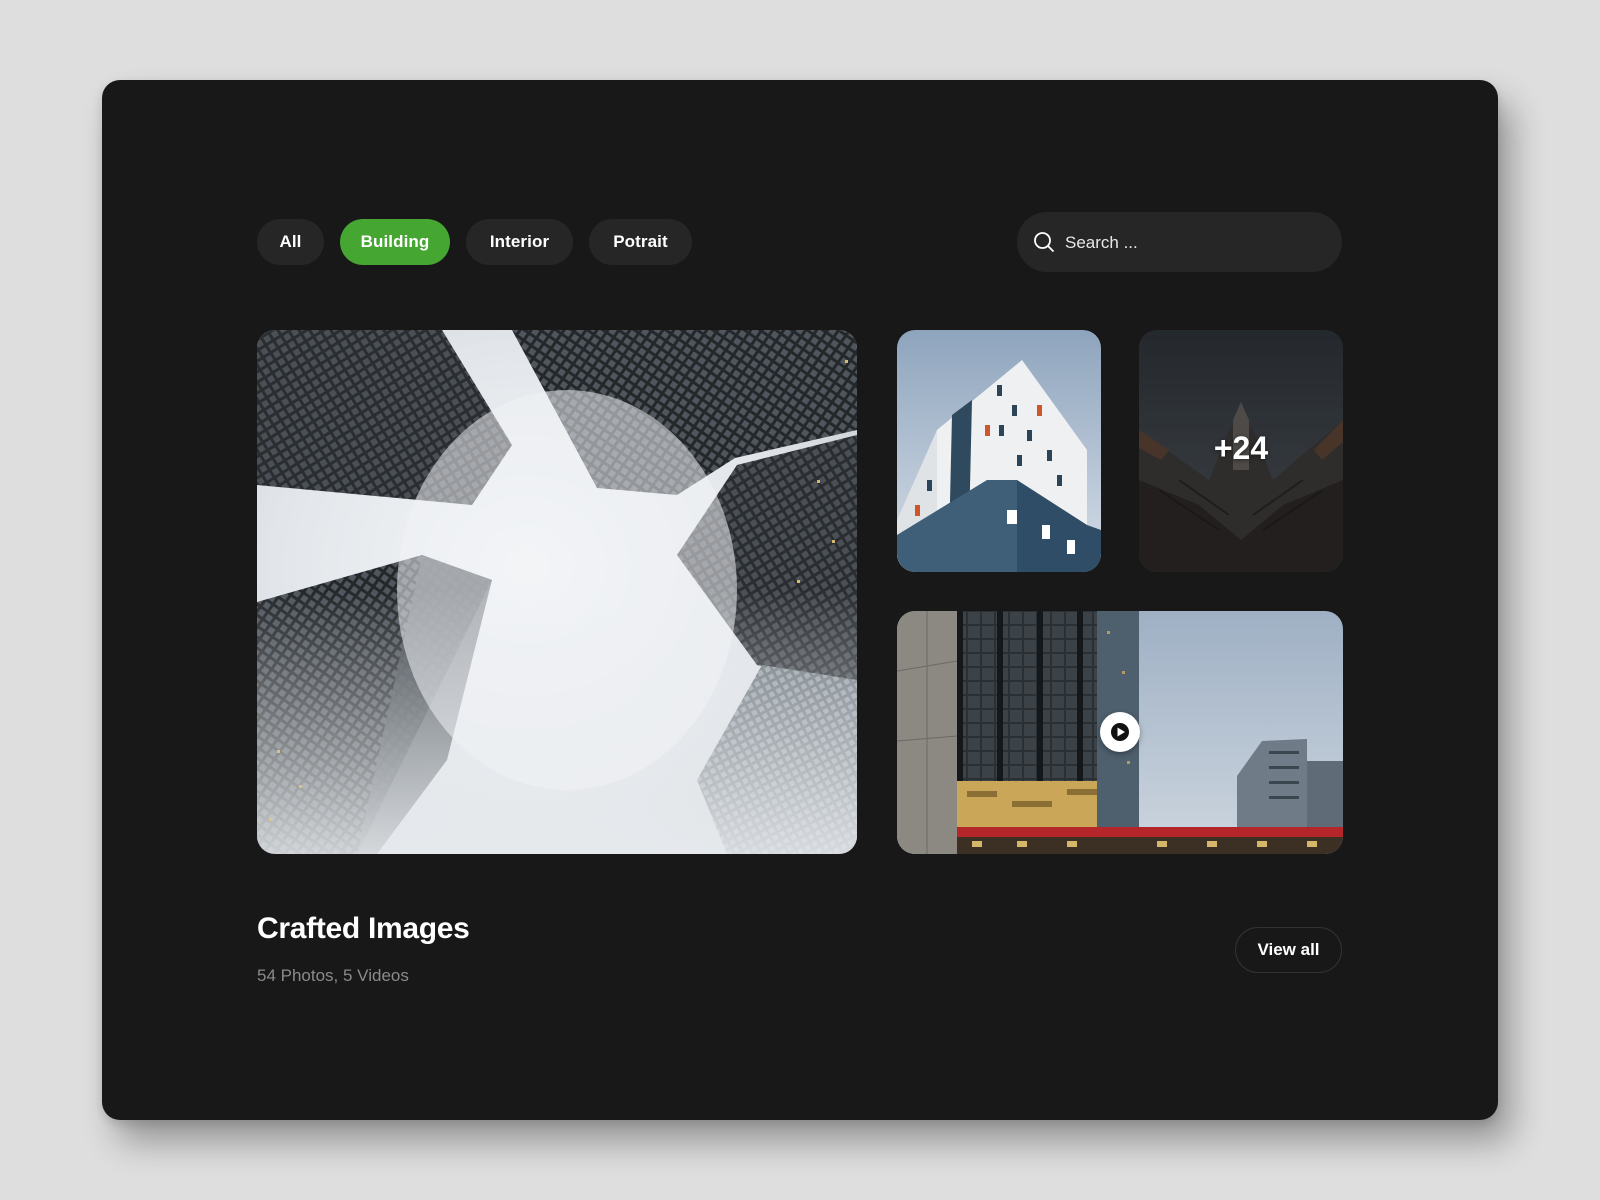 The width and height of the screenshot is (1600, 1200). Describe the element at coordinates (1288, 950) in the screenshot. I see `view-all-button: View all` at that location.